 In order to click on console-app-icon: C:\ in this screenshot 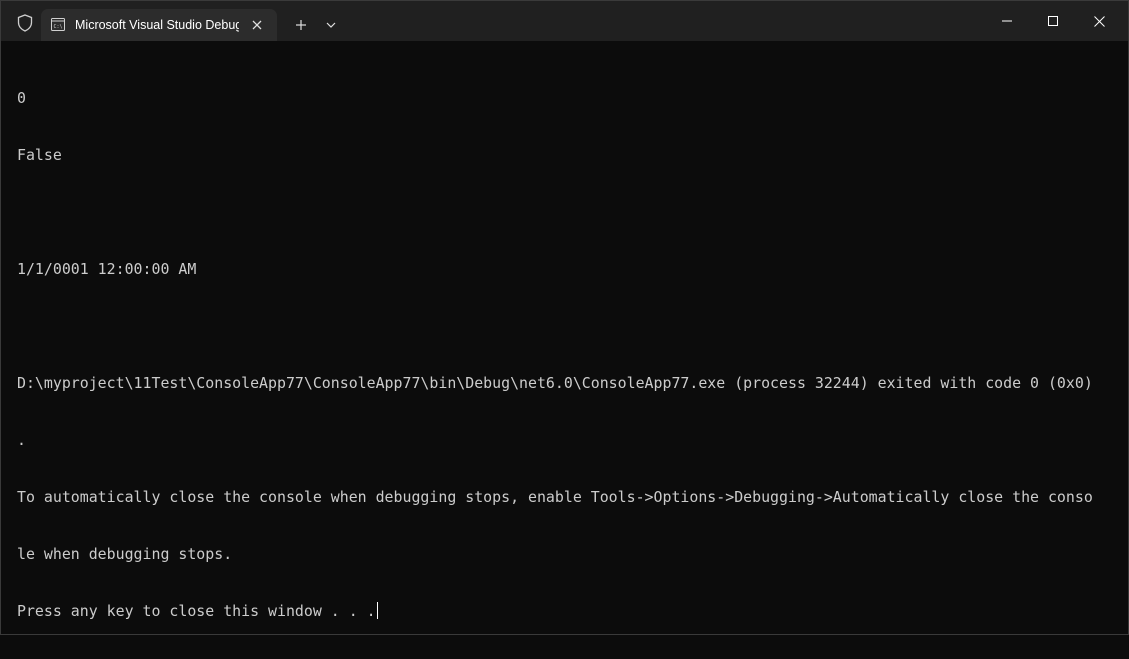, I will do `click(58, 24)`.